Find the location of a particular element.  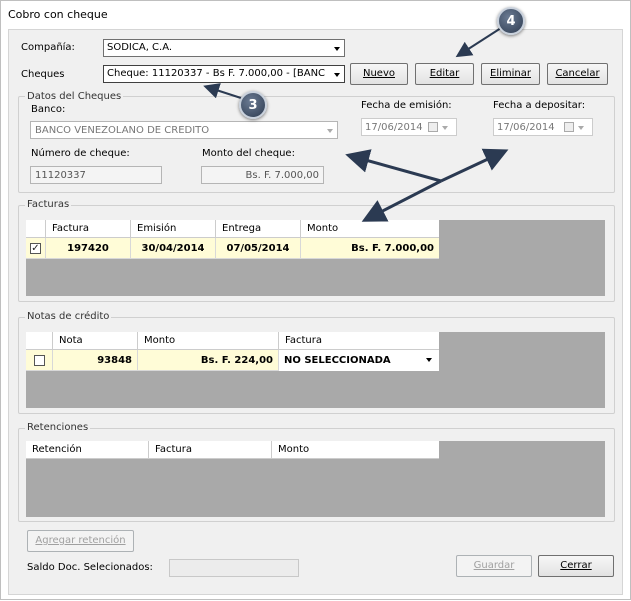

callout-3: 3 is located at coordinates (253, 105).